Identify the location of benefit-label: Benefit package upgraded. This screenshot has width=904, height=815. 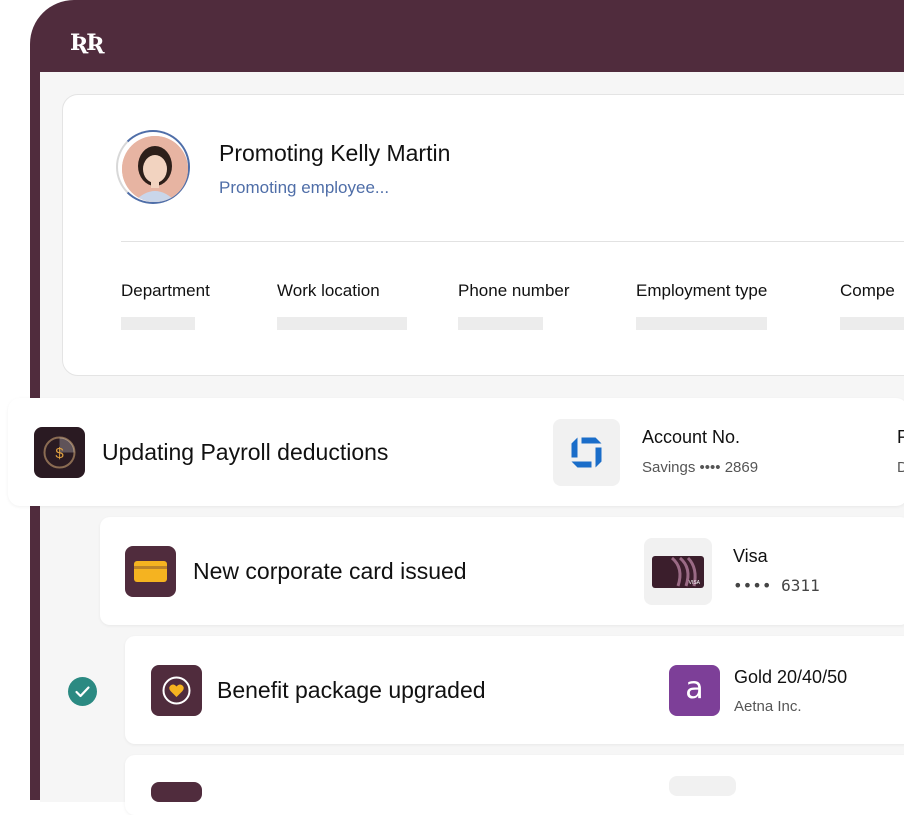
(351, 690).